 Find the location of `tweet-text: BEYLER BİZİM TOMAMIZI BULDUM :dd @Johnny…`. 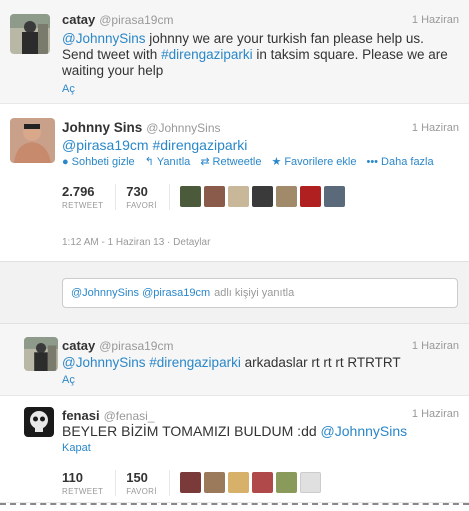

tweet-text: BEYLER BİZİM TOMAMIZI BULDUM :dd @Johnny… is located at coordinates (234, 431).